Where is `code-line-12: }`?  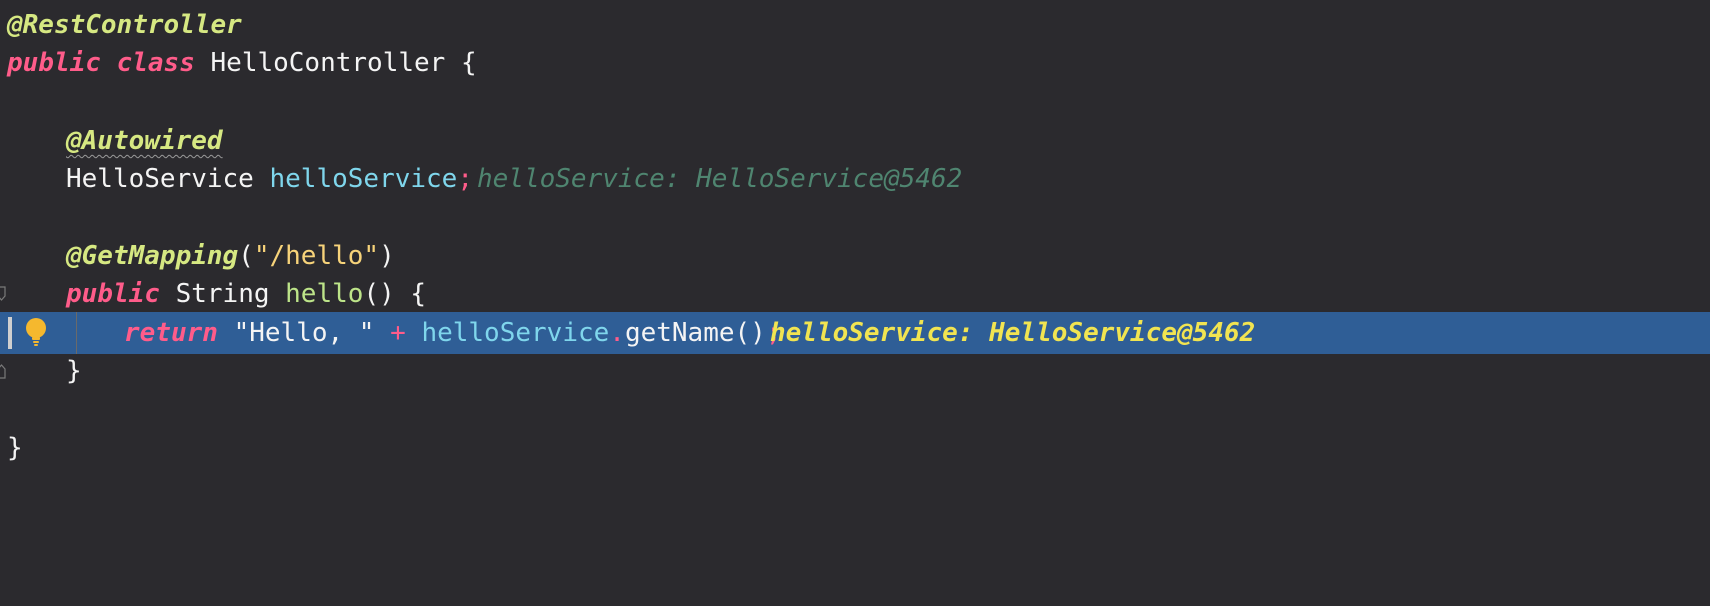 code-line-12: } is located at coordinates (855, 448).